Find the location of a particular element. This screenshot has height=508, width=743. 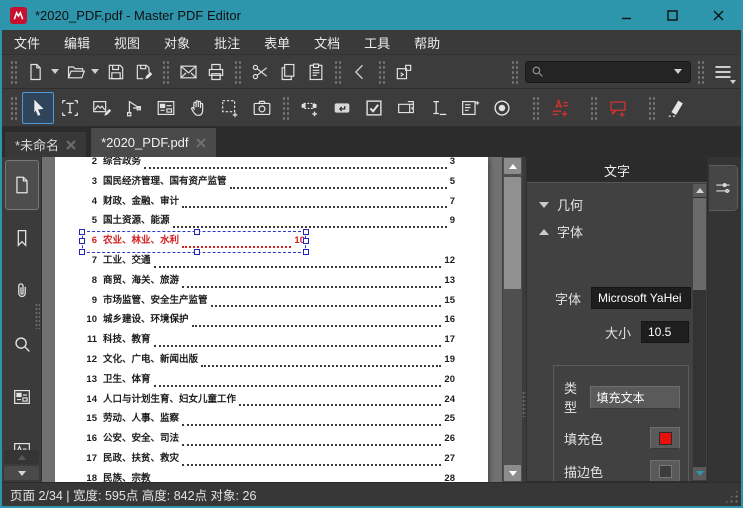

menu-item: 文档 is located at coordinates (327, 42).